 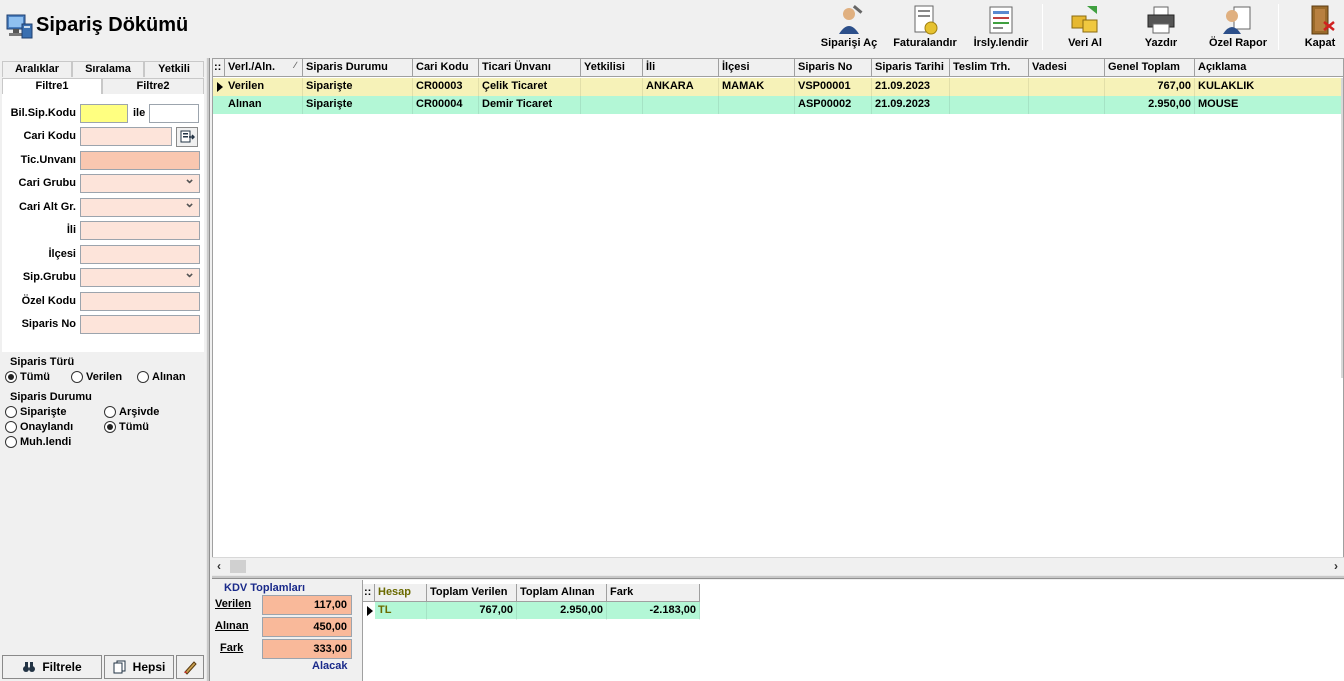 I want to click on radio-durum-muhasebelendi: Muh.lendi, so click(x=38, y=442).